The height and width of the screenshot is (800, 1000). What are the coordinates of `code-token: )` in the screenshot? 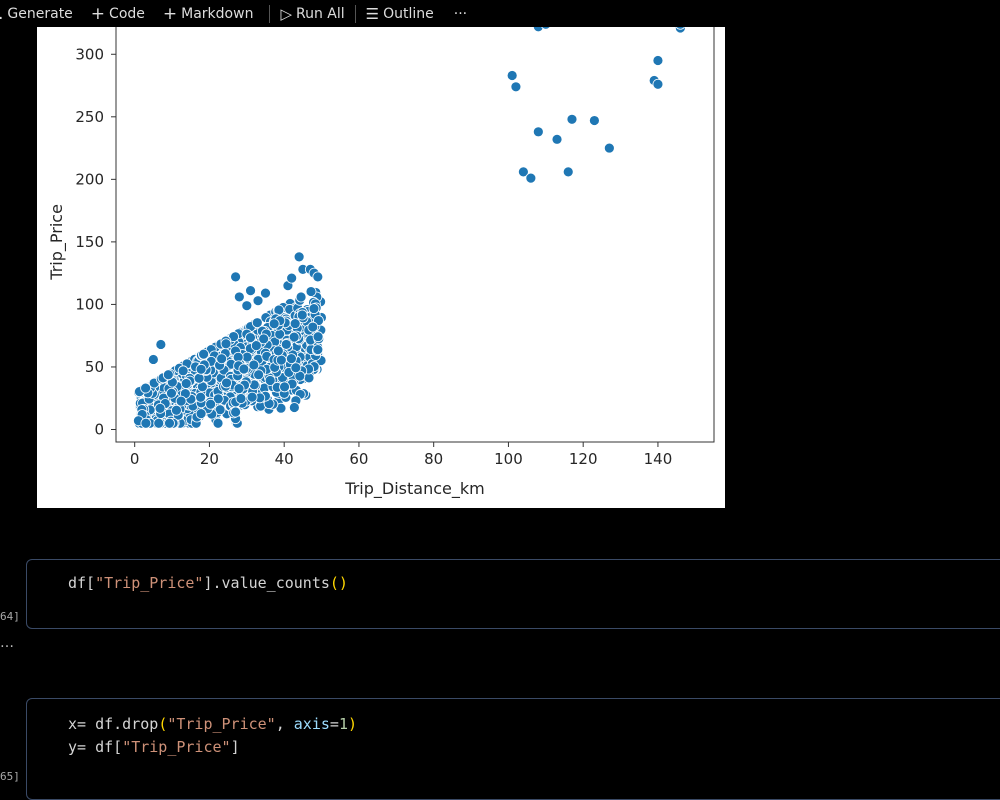 It's located at (352, 724).